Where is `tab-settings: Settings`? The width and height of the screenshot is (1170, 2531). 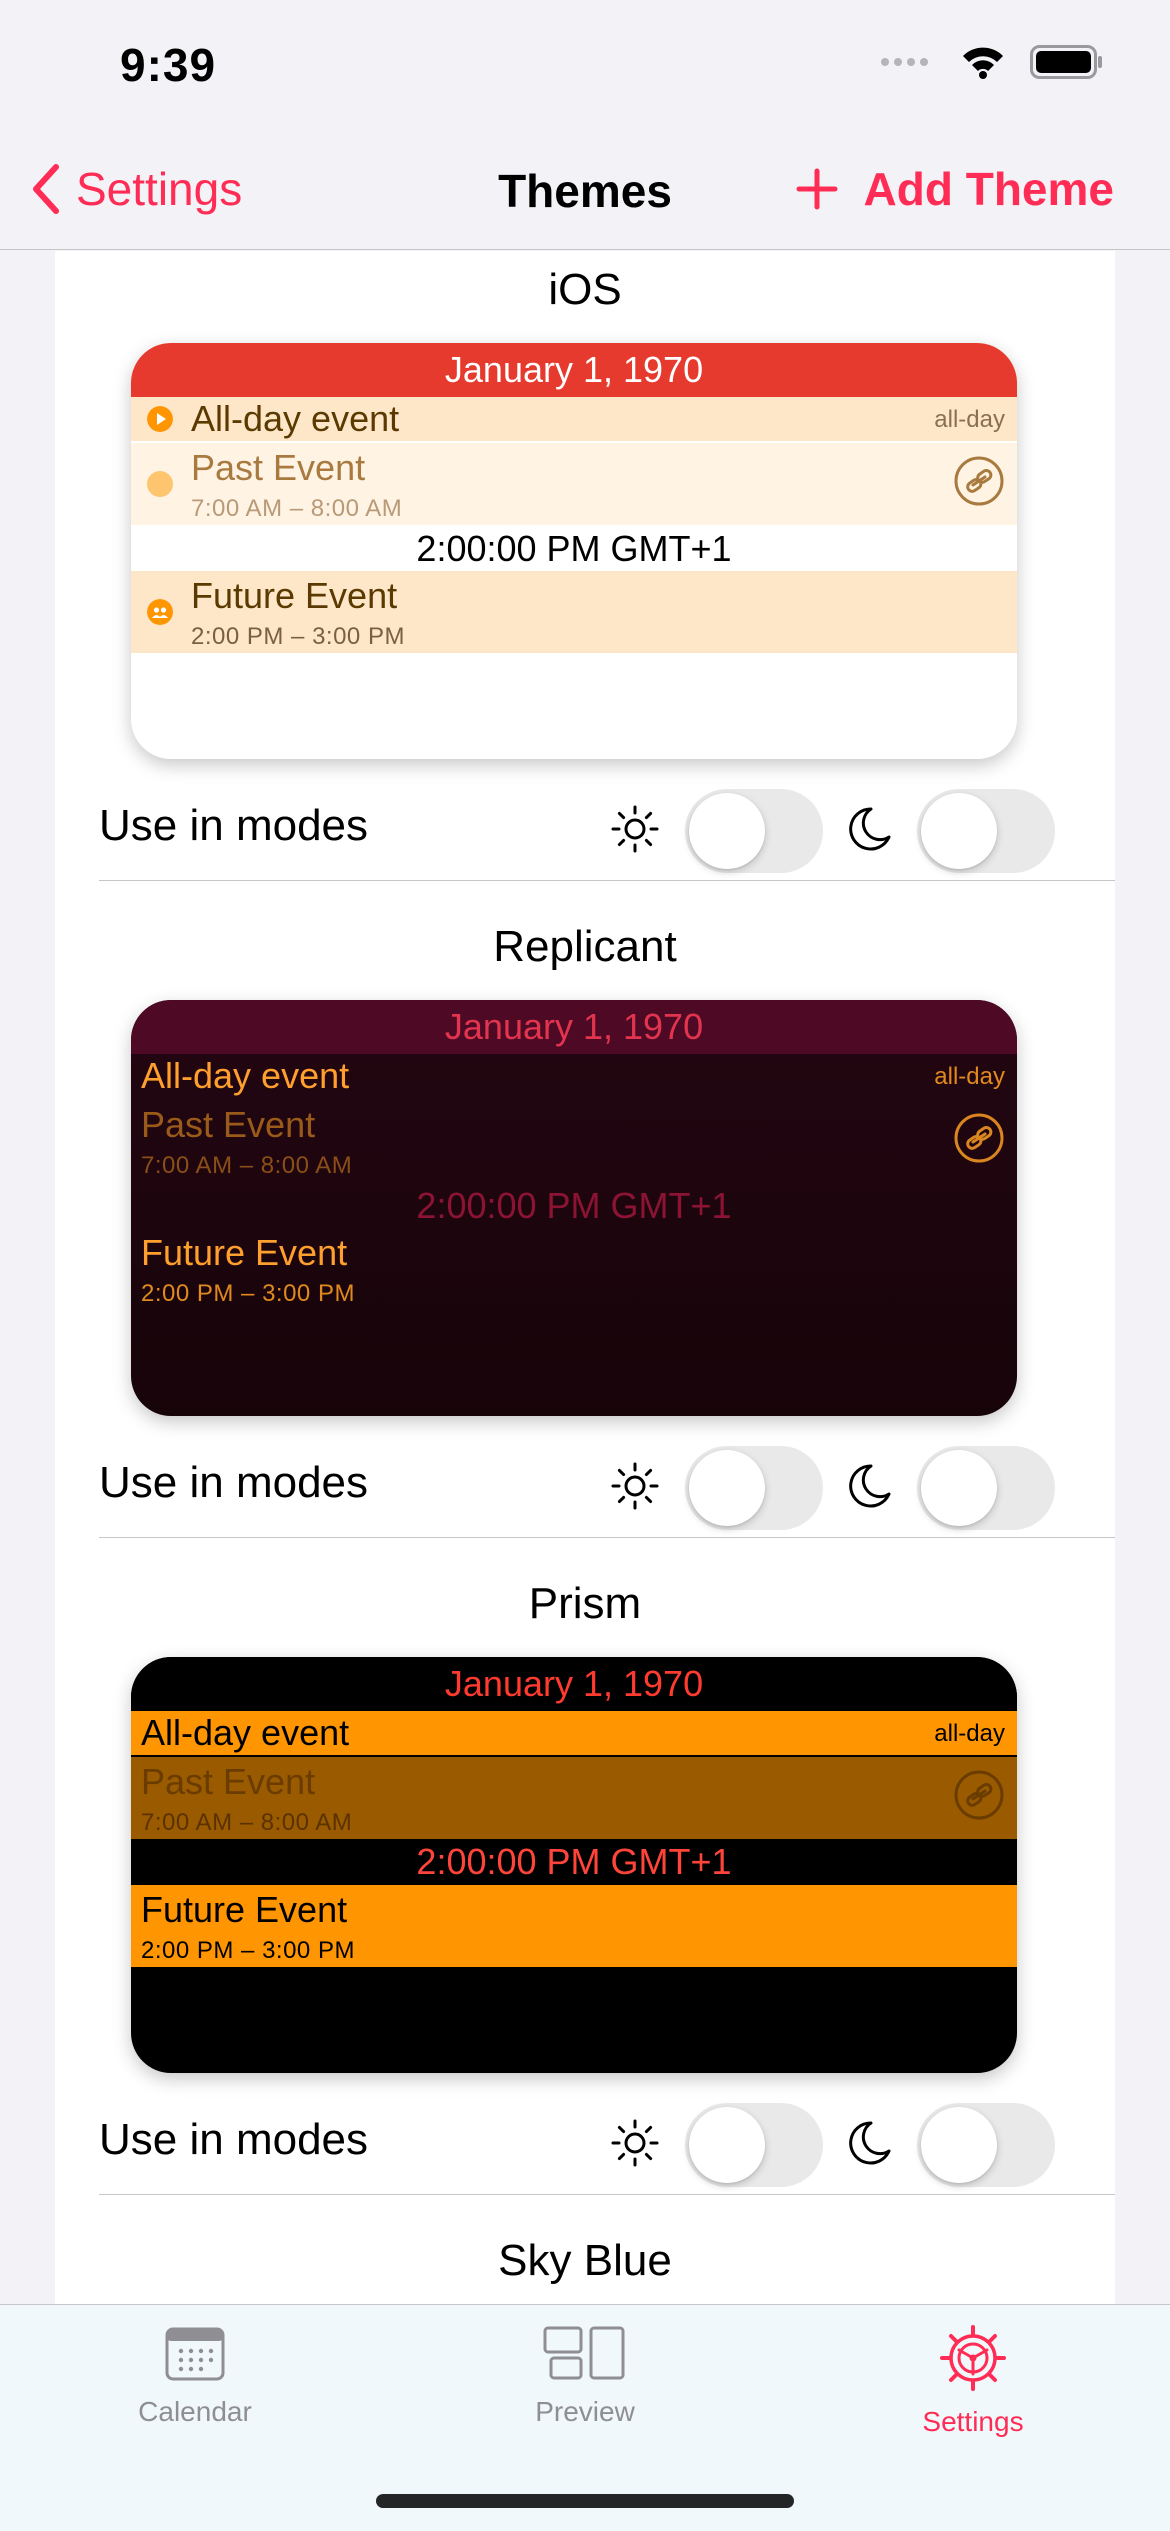 tab-settings: Settings is located at coordinates (973, 2381).